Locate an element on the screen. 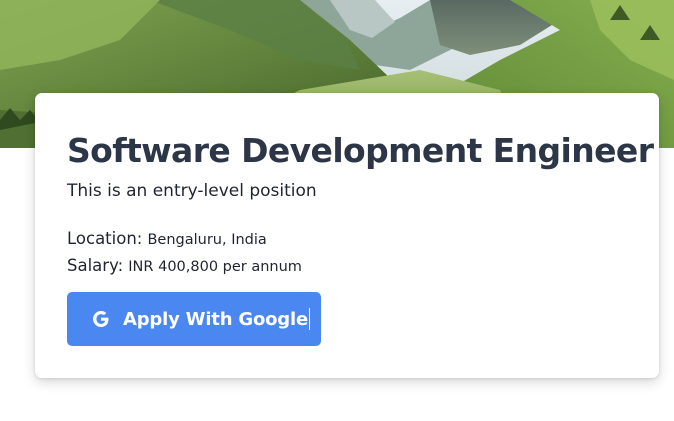 This screenshot has height=421, width=674. apply-button-label: Apply With Google is located at coordinates (215, 319).